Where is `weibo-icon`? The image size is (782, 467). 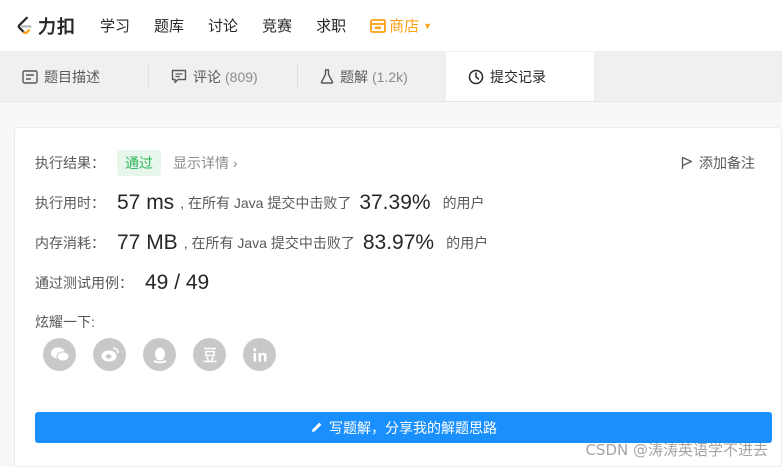 weibo-icon is located at coordinates (109, 354).